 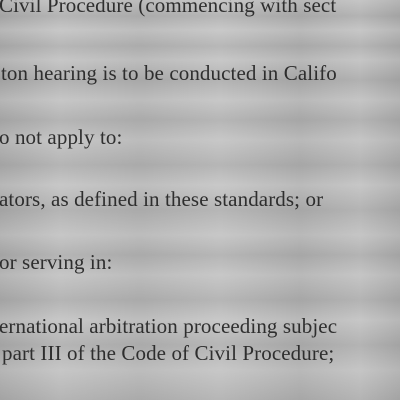 I want to click on text-line-2: ton hearing is to be conducted in Califo, so click(x=169, y=73).